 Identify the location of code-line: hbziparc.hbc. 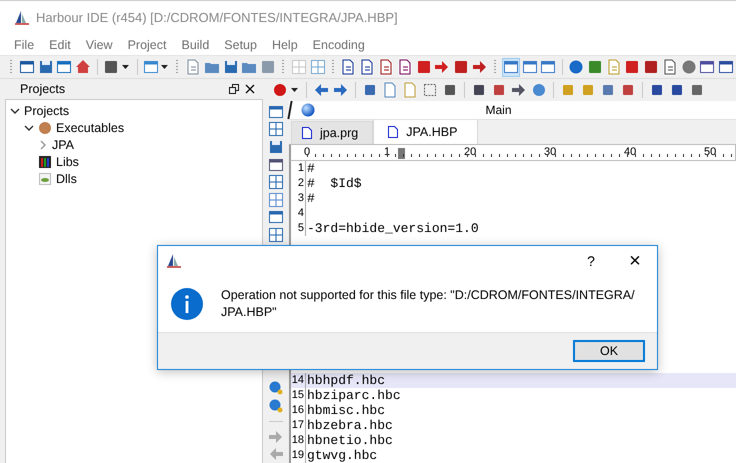
(354, 395).